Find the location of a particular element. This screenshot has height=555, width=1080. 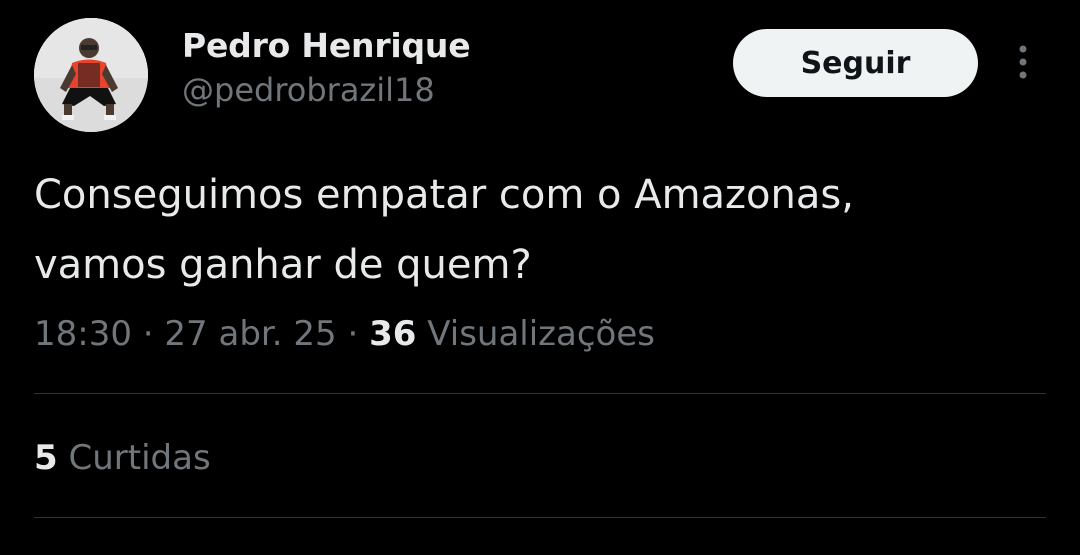

likes-count: 5 is located at coordinates (46, 458).